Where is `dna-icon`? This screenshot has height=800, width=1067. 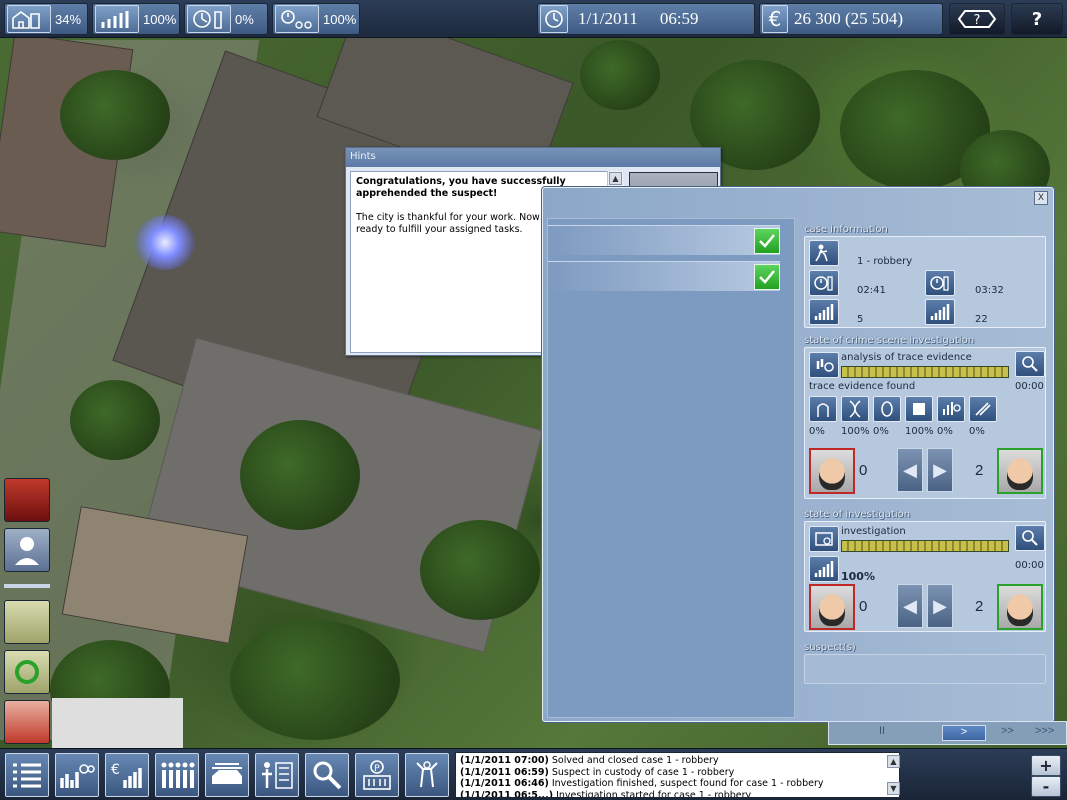
dna-icon is located at coordinates (855, 409).